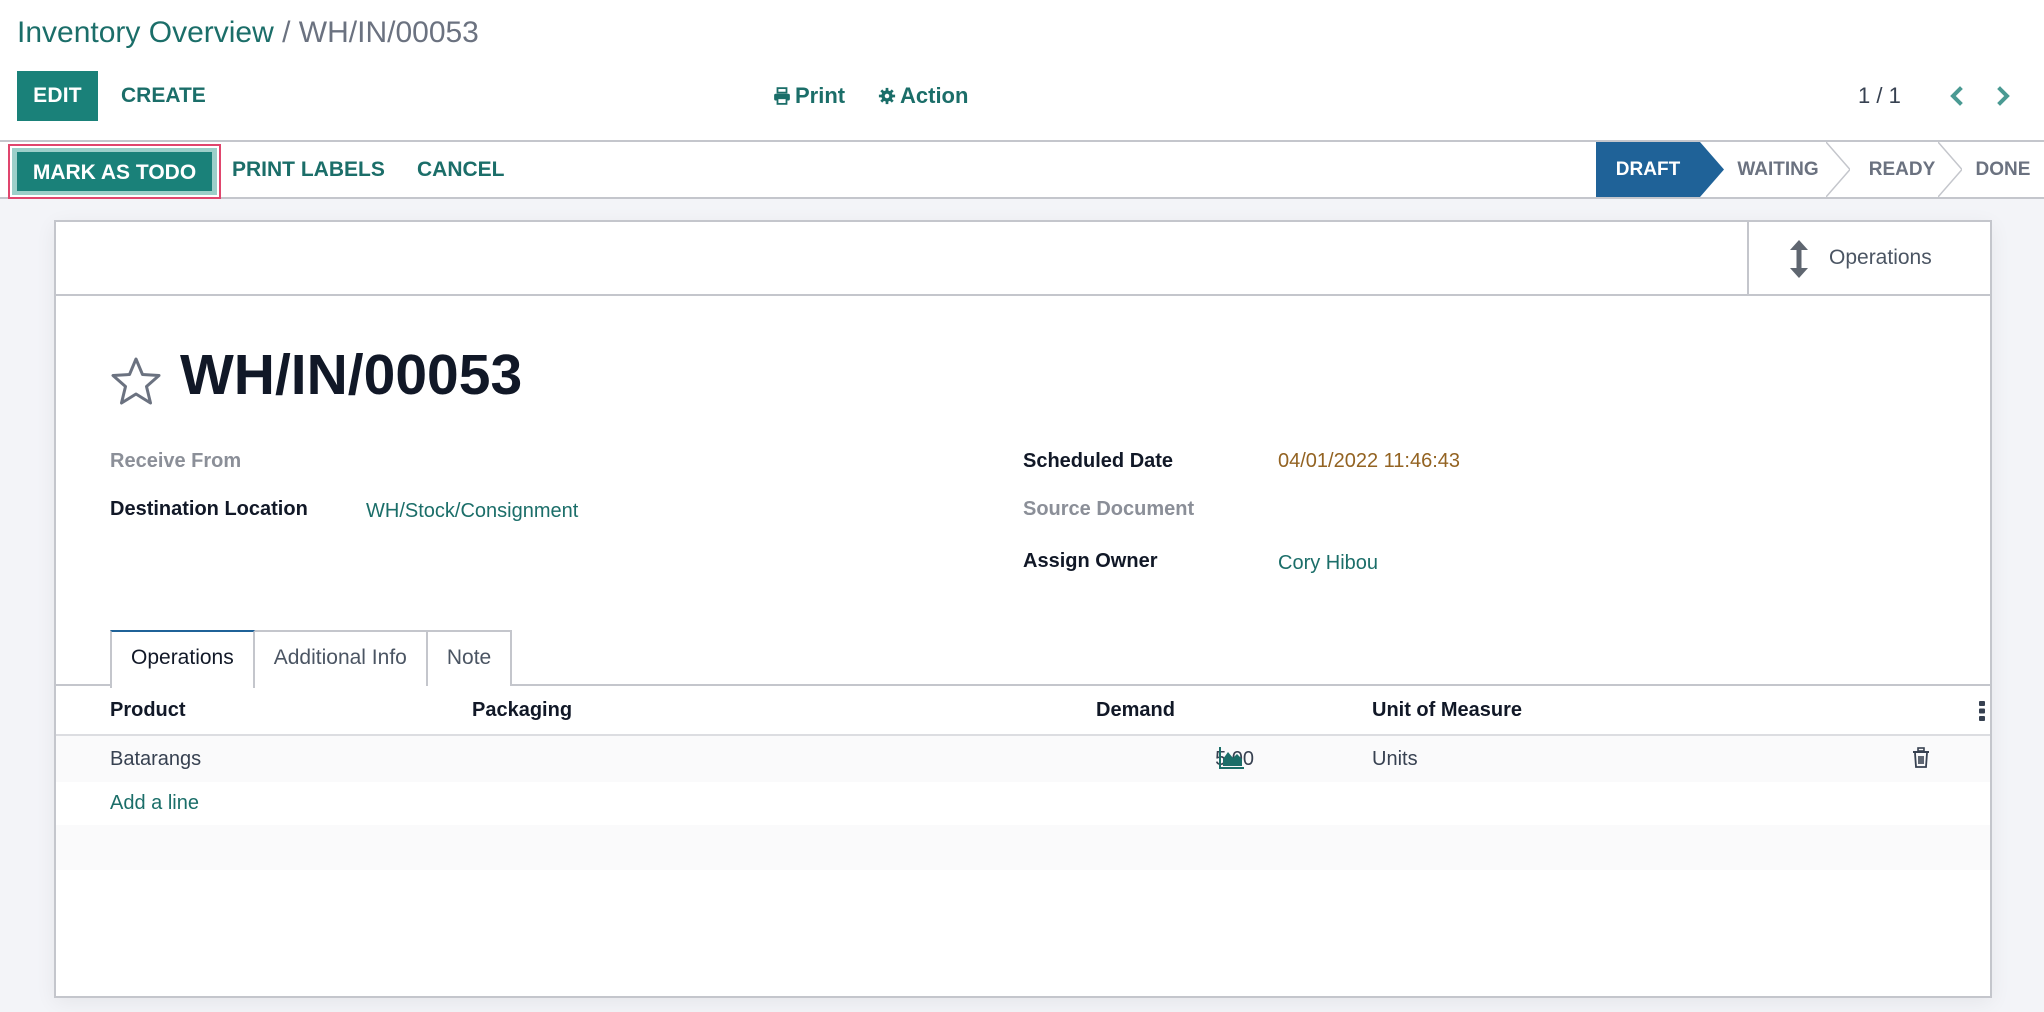 Image resolution: width=2044 pixels, height=1012 pixels. Describe the element at coordinates (1369, 461) in the screenshot. I see `scheduled-date-field: 04/01/2022 11:46:43` at that location.